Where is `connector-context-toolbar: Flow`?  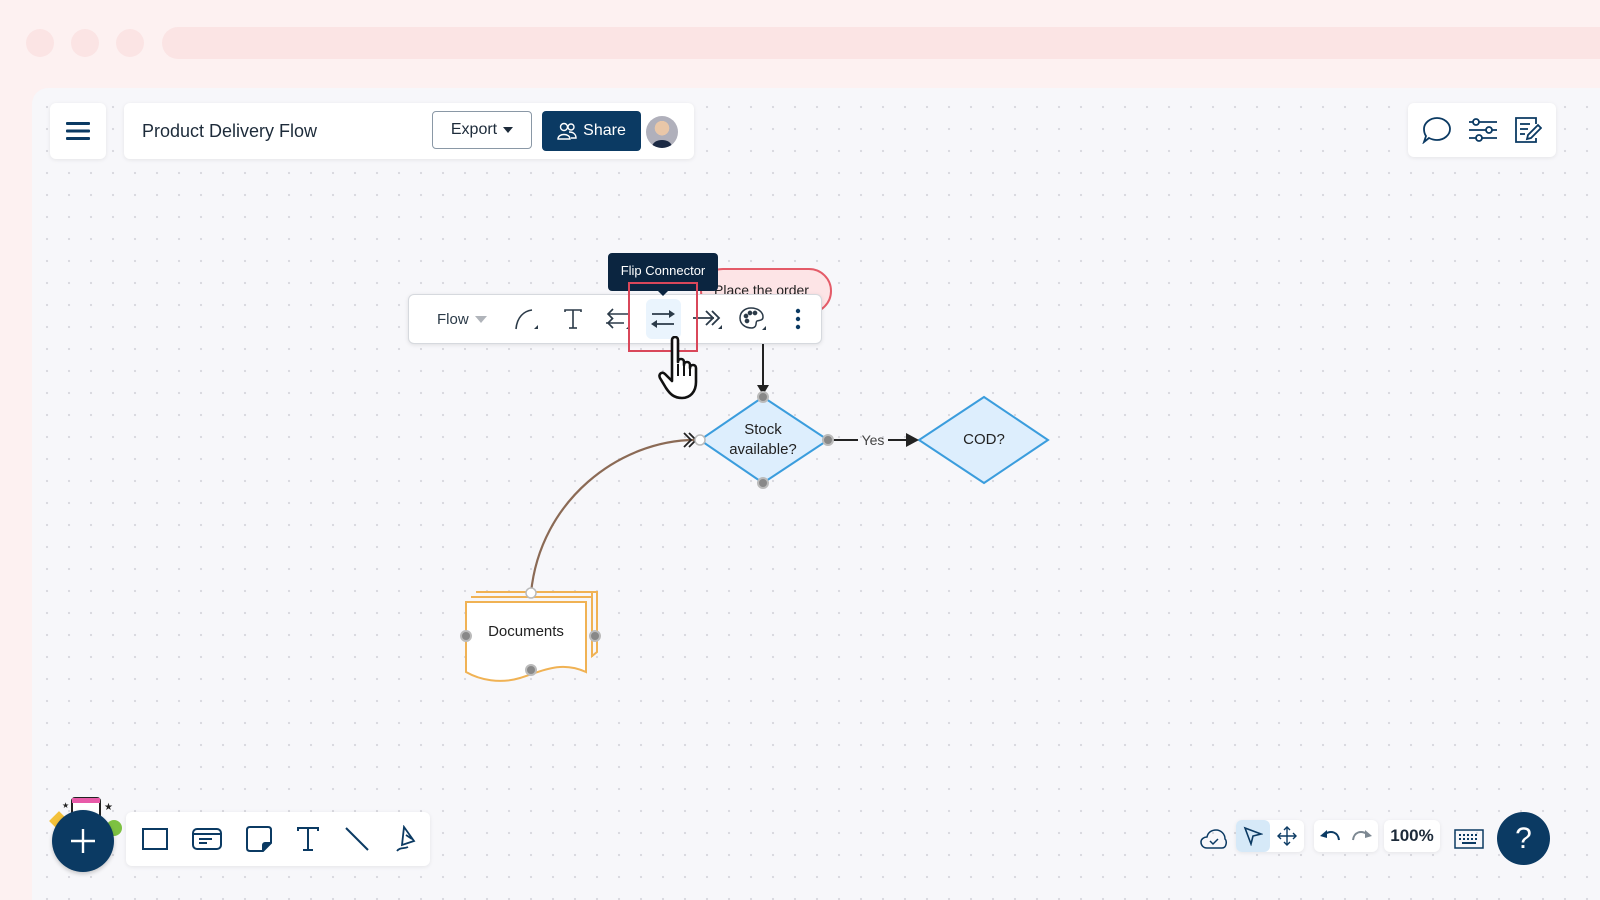
connector-context-toolbar: Flow is located at coordinates (615, 319).